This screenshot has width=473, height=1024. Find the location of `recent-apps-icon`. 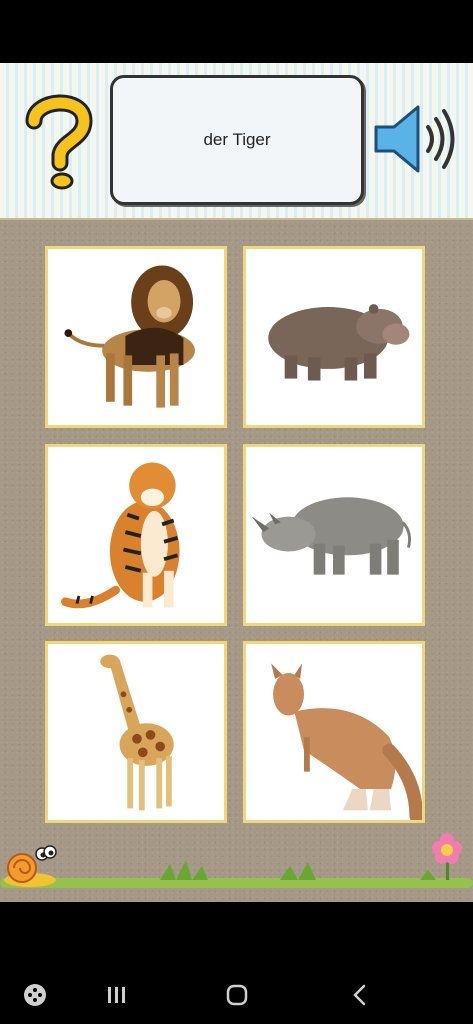

recent-apps-icon is located at coordinates (116, 995).